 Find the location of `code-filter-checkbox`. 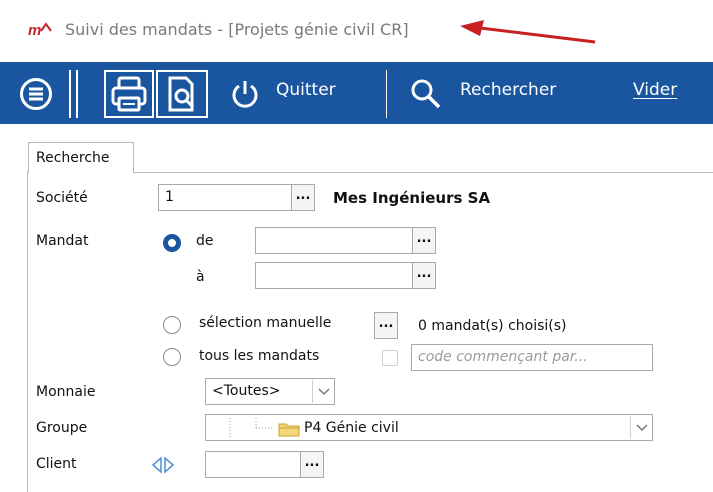

code-filter-checkbox is located at coordinates (390, 358).